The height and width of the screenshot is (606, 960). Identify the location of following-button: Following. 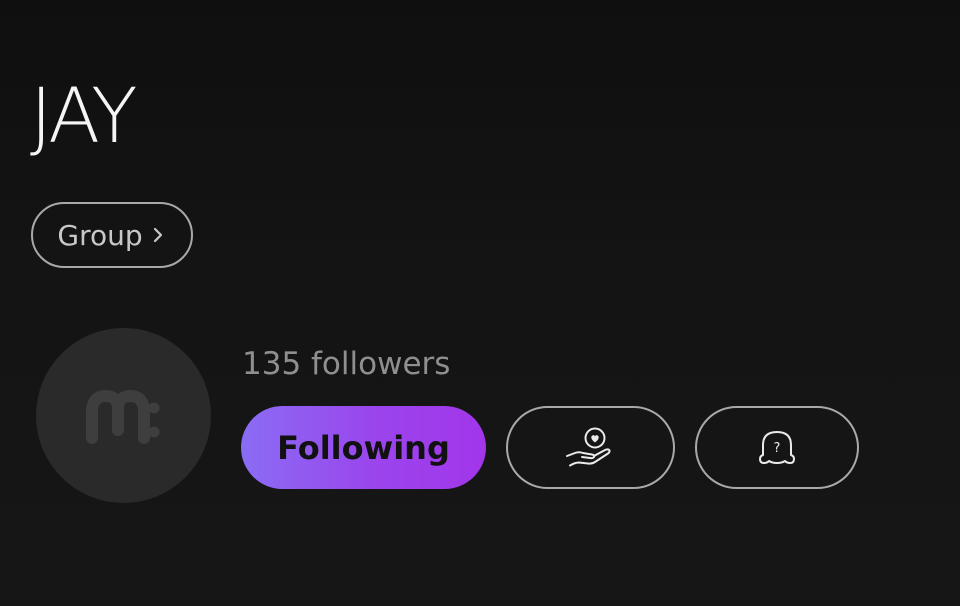
(363, 447).